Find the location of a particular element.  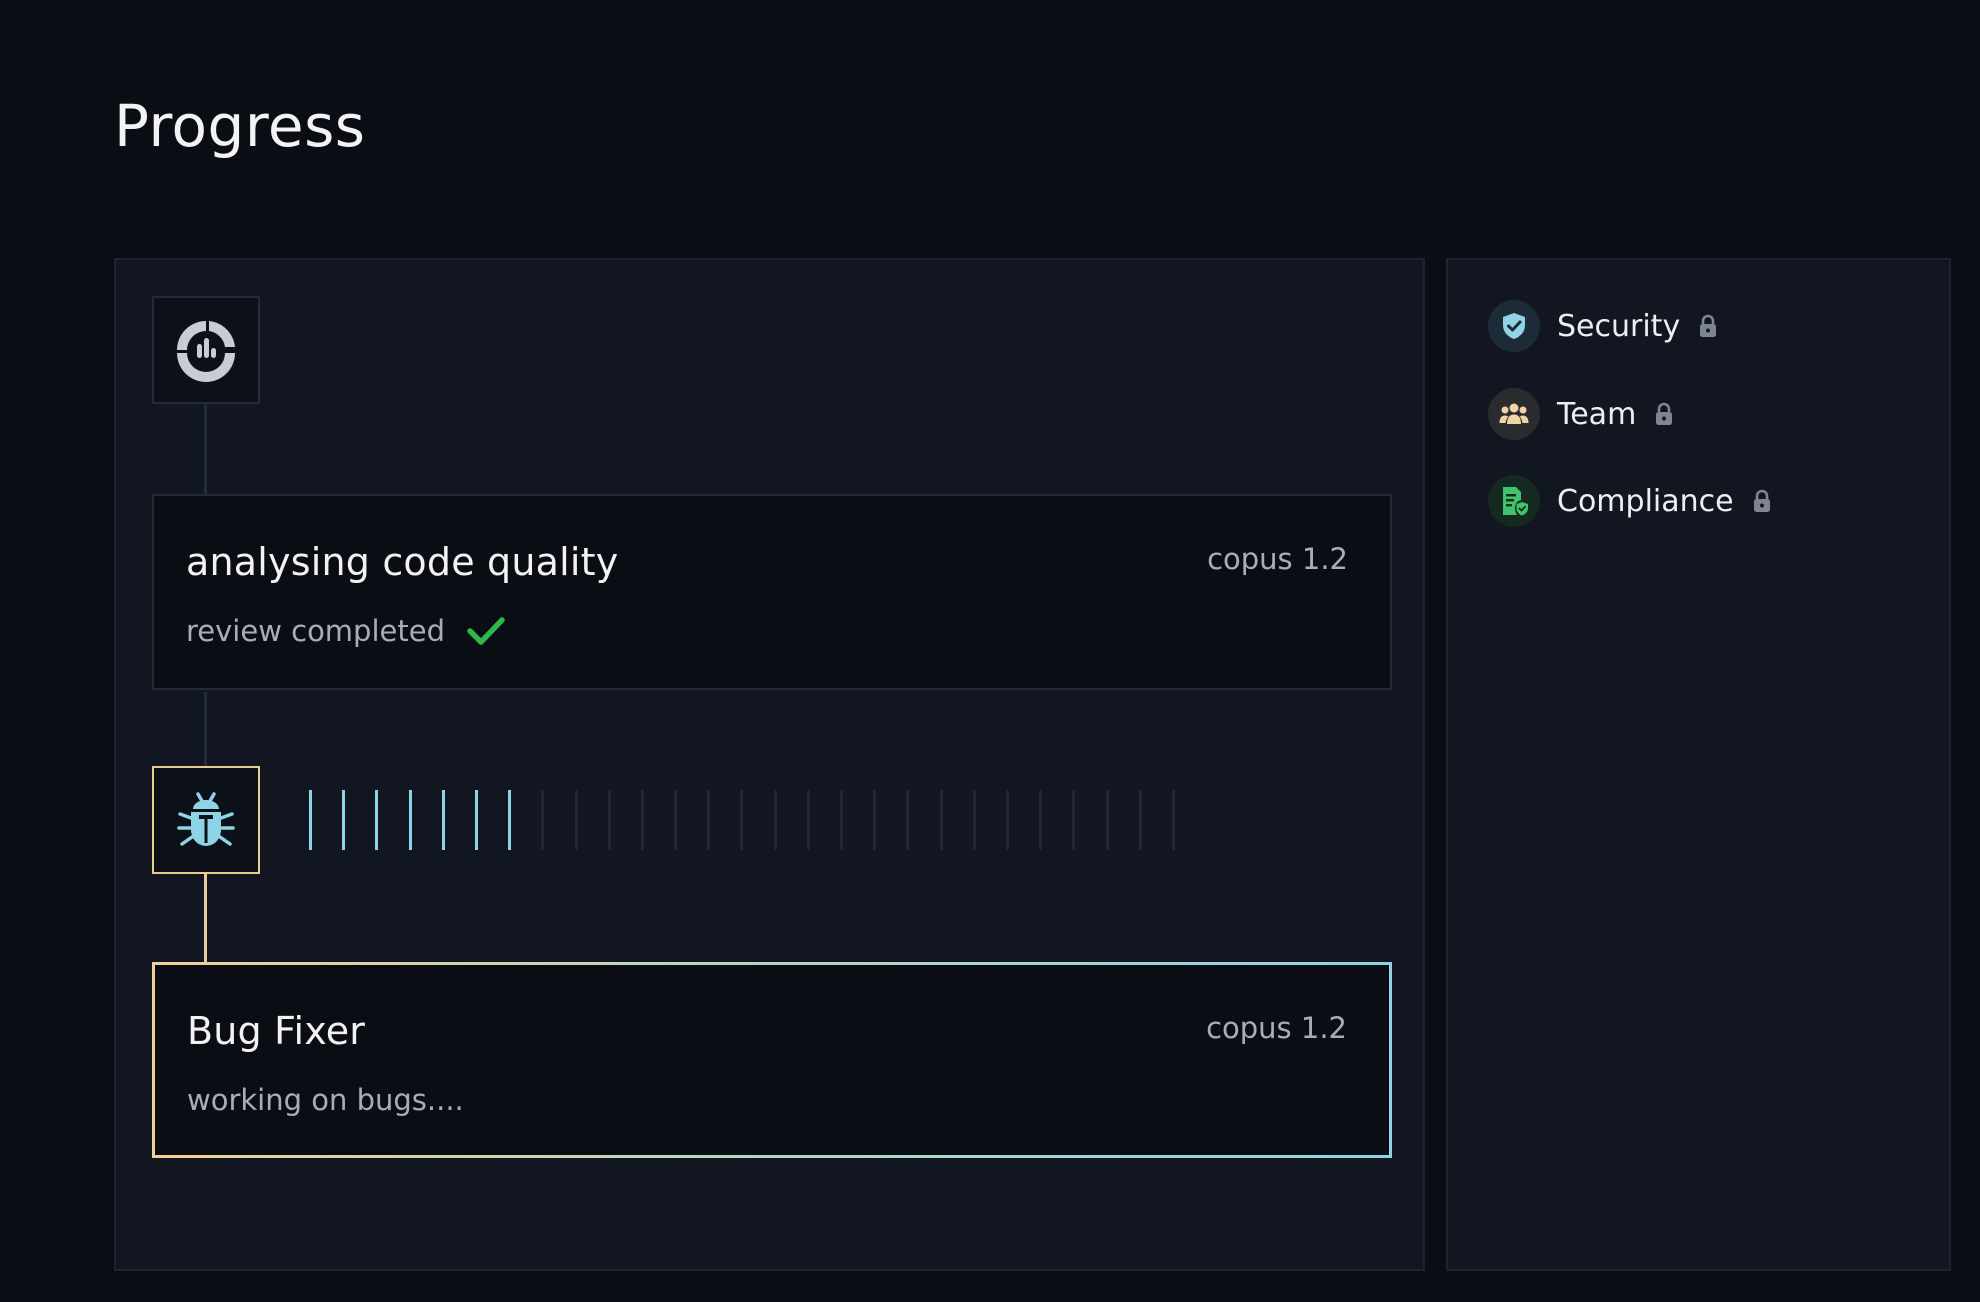

analytics-node is located at coordinates (206, 350).